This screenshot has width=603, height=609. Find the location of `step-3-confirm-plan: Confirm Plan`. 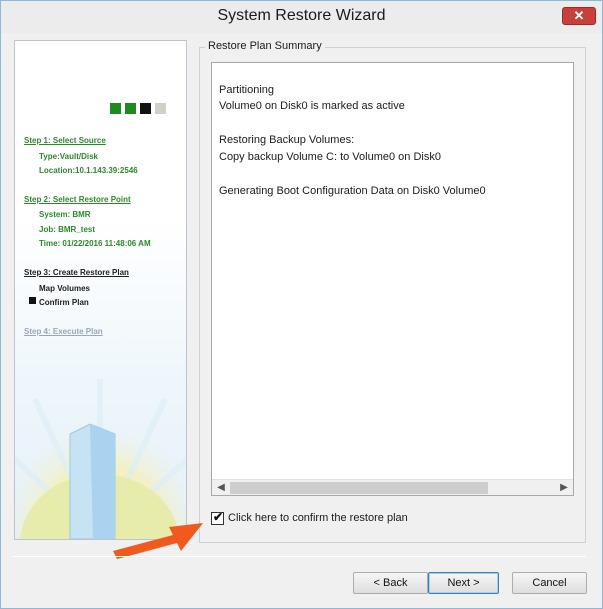

step-3-confirm-plan: Confirm Plan is located at coordinates (64, 302).